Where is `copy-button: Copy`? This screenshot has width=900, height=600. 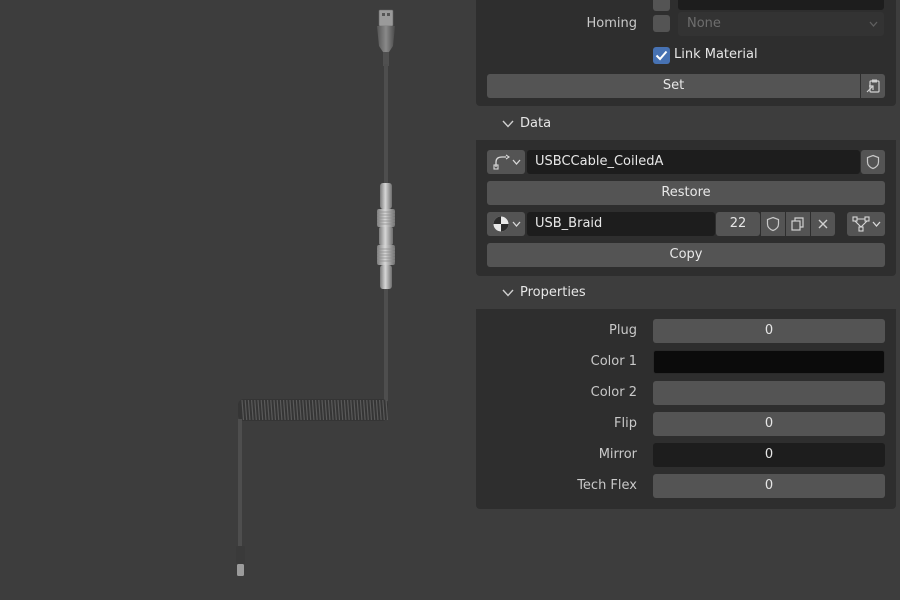
copy-button: Copy is located at coordinates (686, 255).